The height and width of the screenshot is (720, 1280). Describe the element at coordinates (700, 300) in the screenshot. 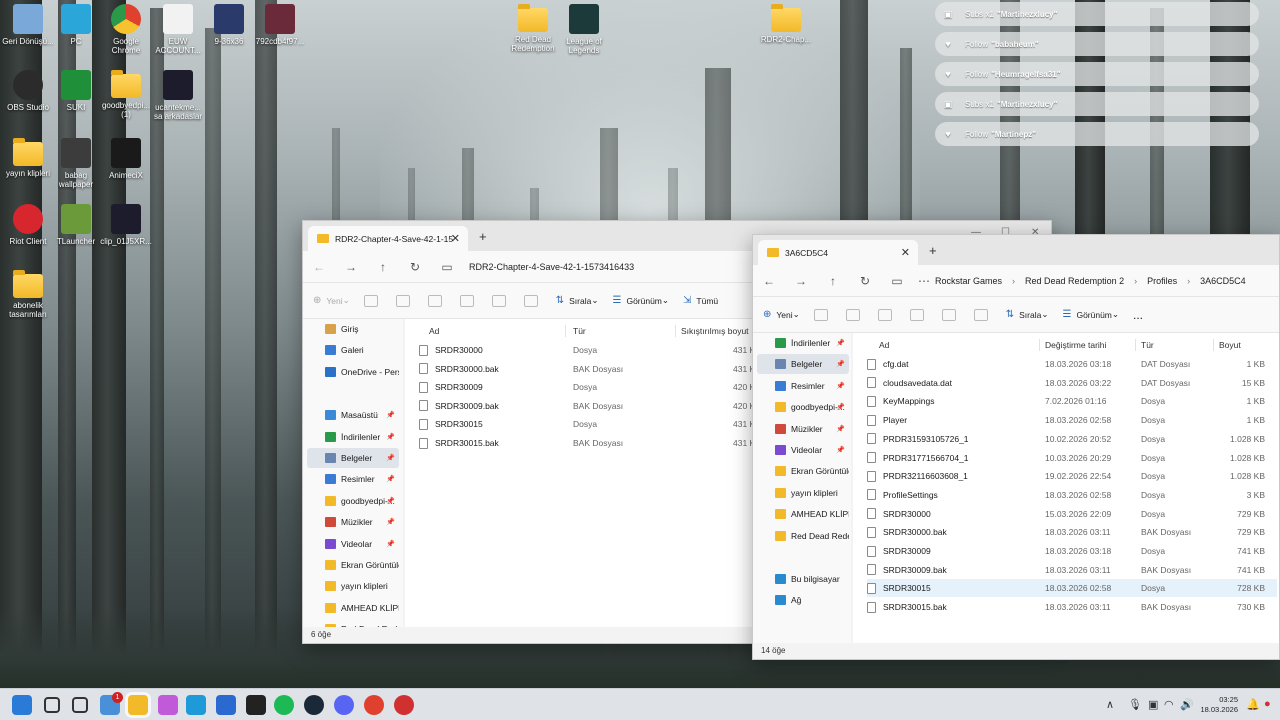

I see `extract-all-button: ⇲ Tümü` at that location.